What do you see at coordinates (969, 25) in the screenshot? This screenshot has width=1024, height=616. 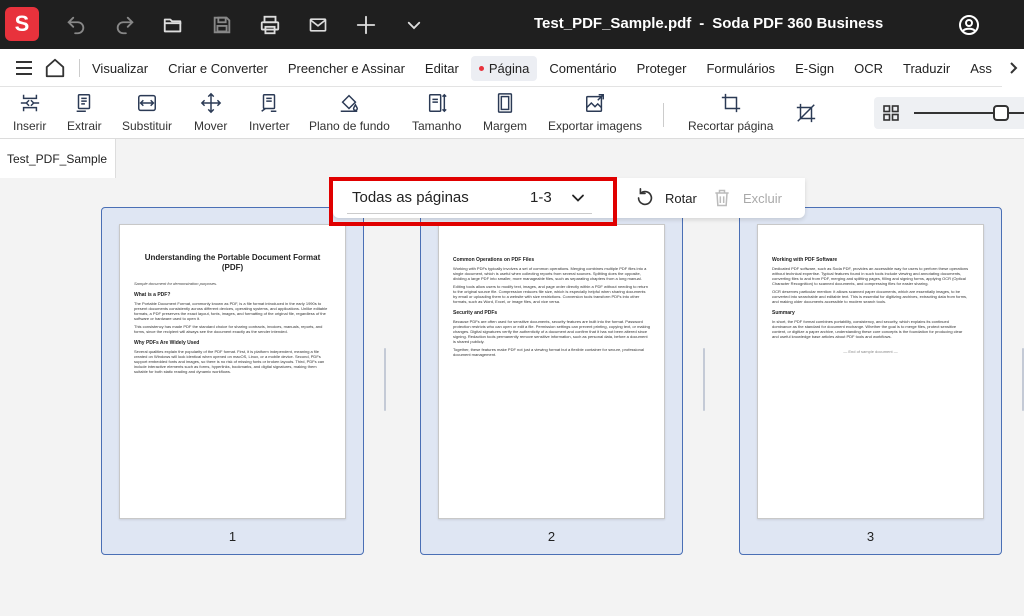 I see `user-account-icon` at bounding box center [969, 25].